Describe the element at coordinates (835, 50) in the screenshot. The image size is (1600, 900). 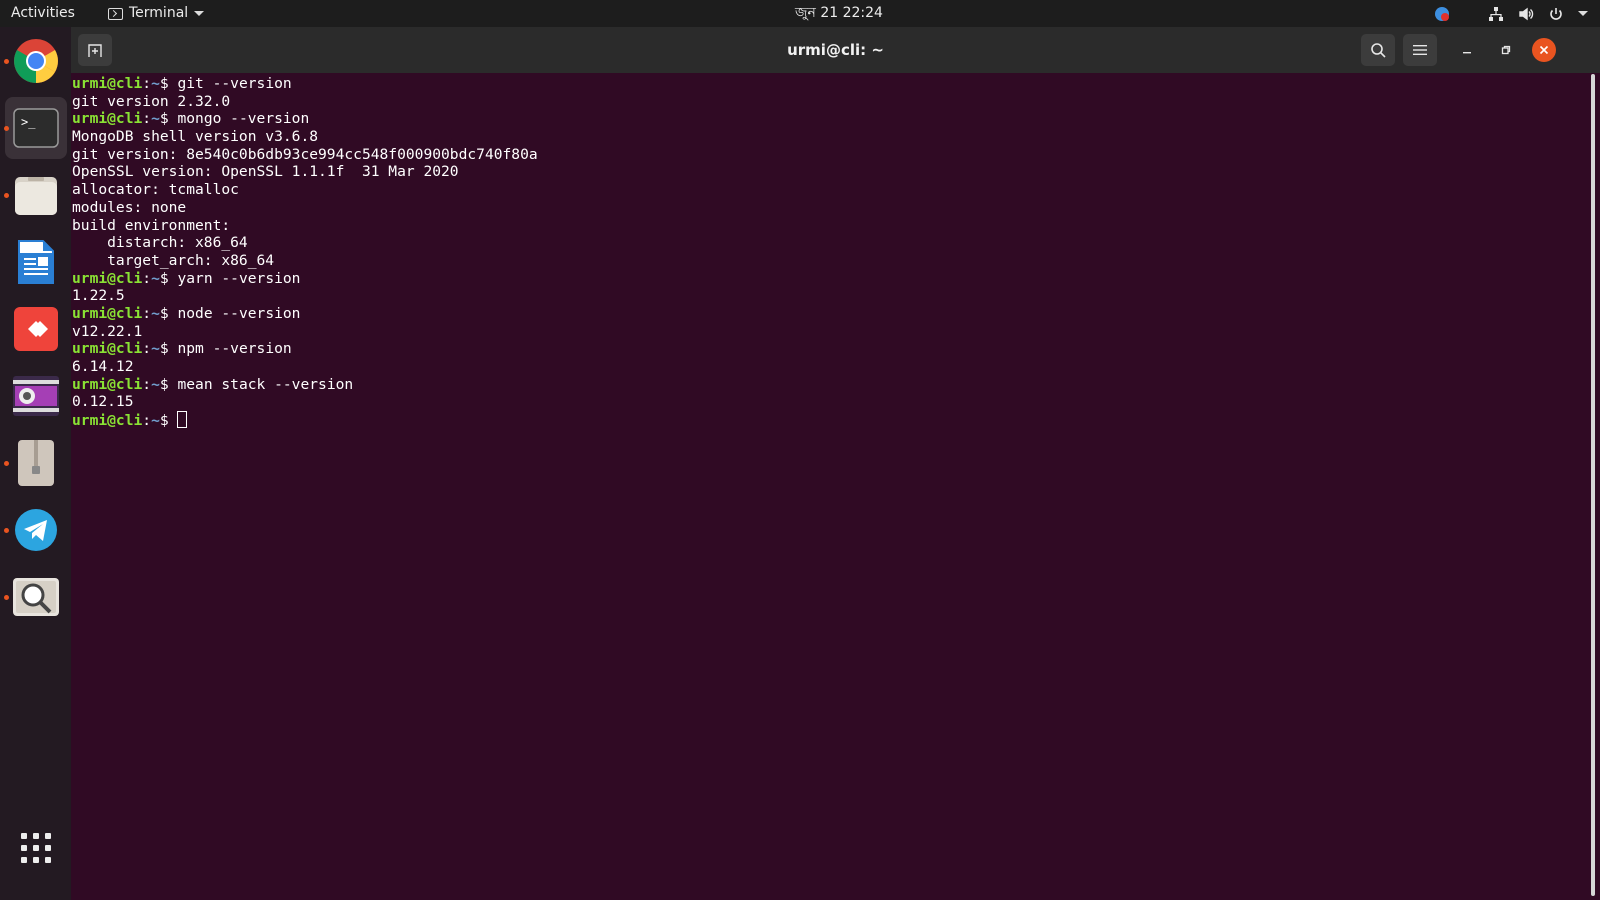
I see `header-bar: urmi@cli: ~` at that location.